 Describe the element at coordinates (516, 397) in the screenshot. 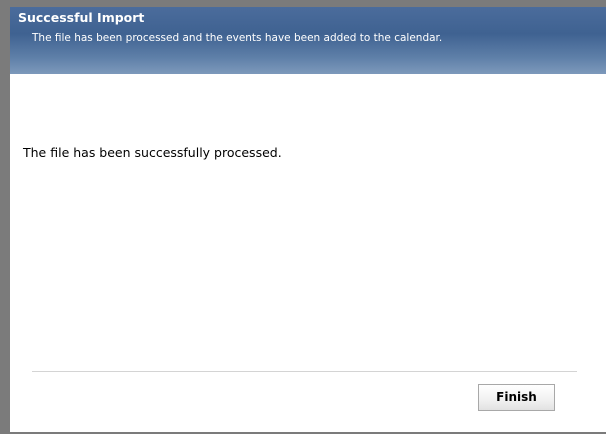

I see `finish-button: Finish` at that location.